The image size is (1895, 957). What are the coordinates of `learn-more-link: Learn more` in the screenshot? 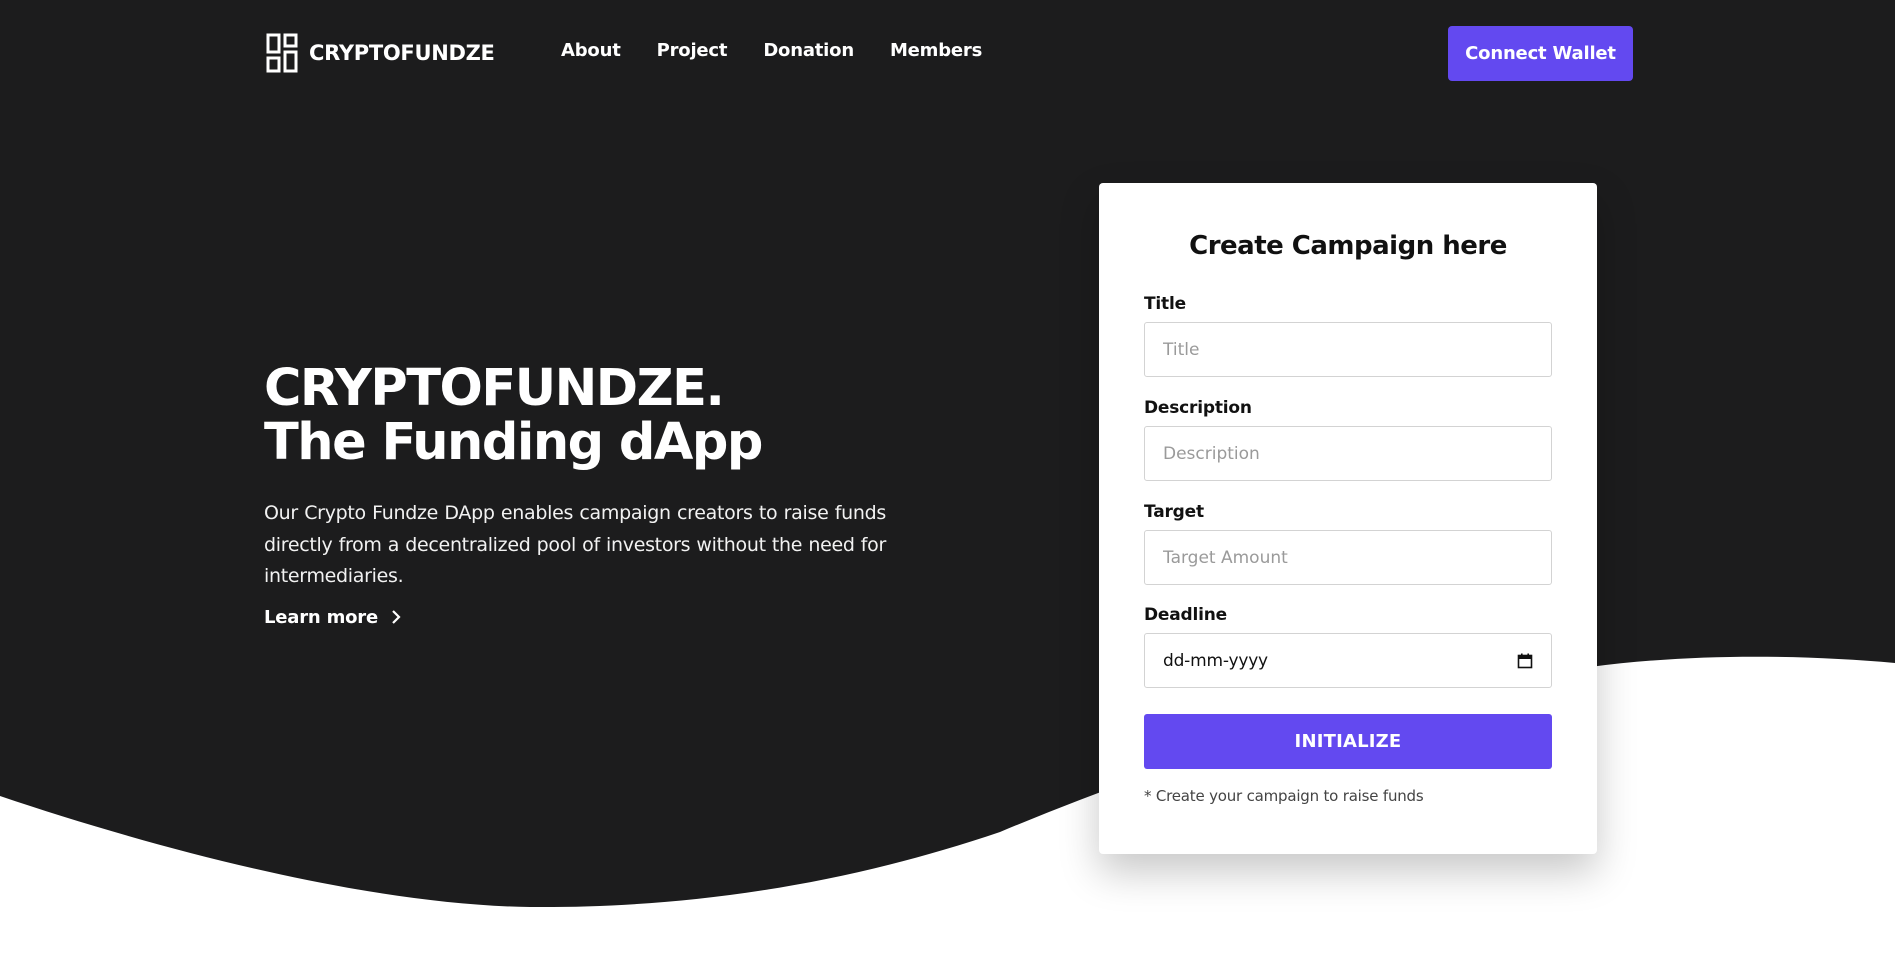 It's located at (333, 617).